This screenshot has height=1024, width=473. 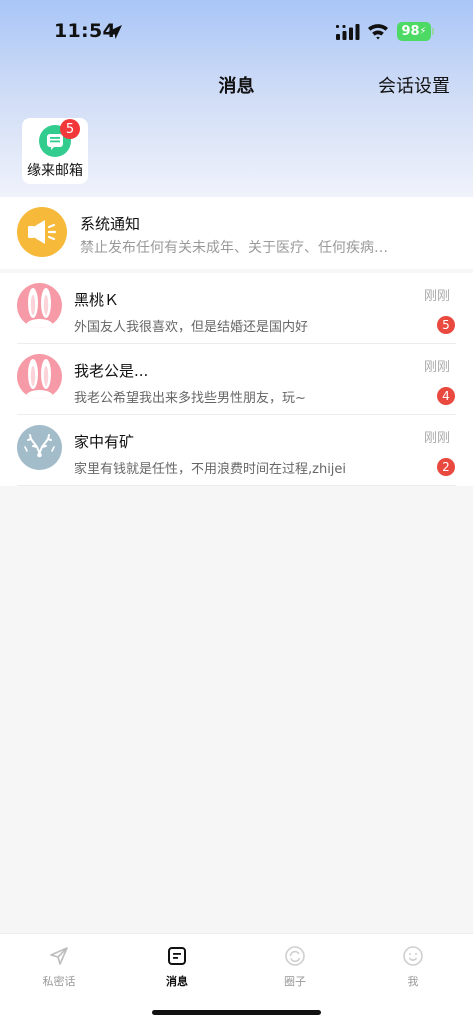 What do you see at coordinates (70, 129) in the screenshot?
I see `mailbox-unread-badge: 5` at bounding box center [70, 129].